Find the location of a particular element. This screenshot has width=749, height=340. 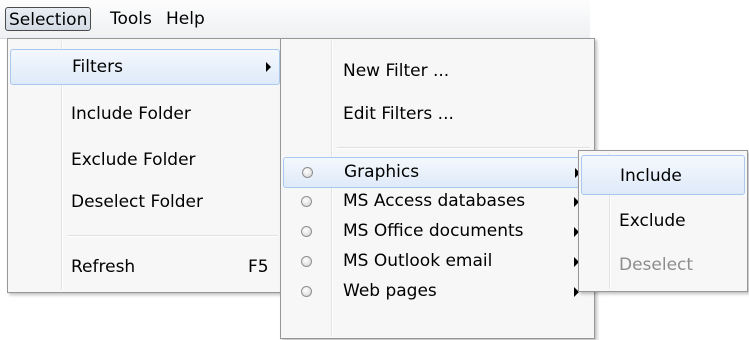

menu-item-ms-office: MS Office documents is located at coordinates (437, 232).